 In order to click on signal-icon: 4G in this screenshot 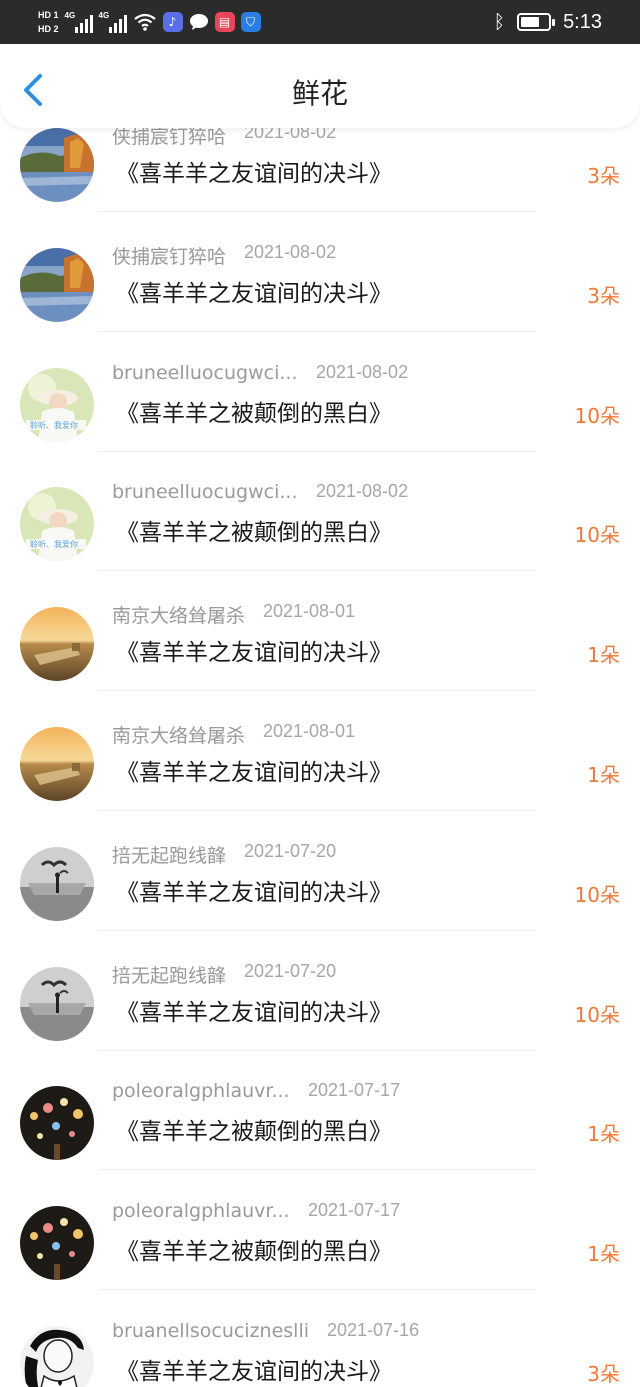, I will do `click(79, 22)`.